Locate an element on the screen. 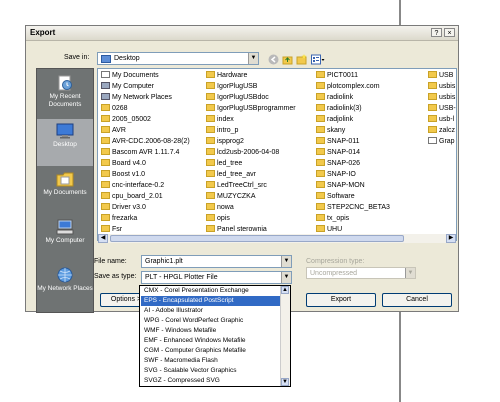 The width and height of the screenshot is (500, 402). scroll-right-icon: ▶ is located at coordinates (451, 238).